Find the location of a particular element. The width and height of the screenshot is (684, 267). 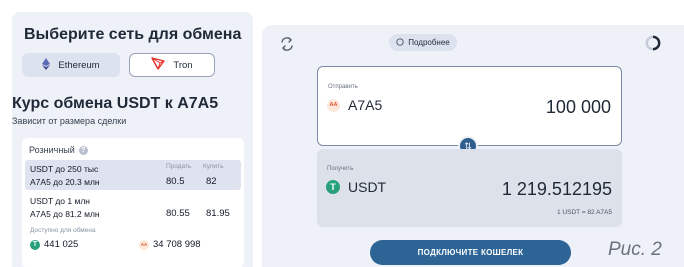

available-a7a5: AA 34 708 998 is located at coordinates (170, 244).